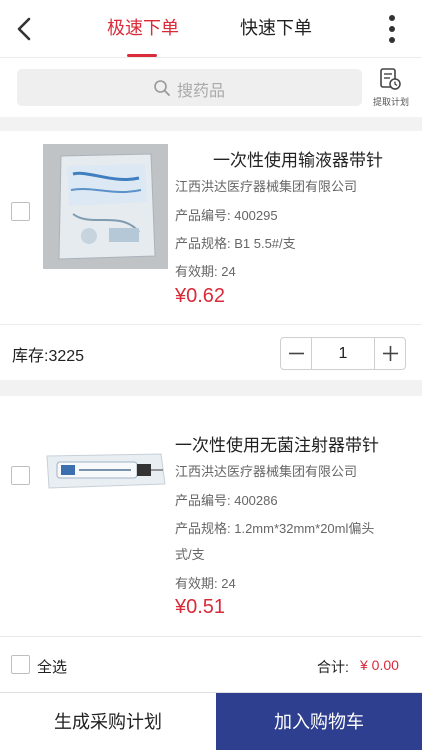 This screenshot has height=750, width=422. I want to click on active-tab-indicator, so click(142, 55).